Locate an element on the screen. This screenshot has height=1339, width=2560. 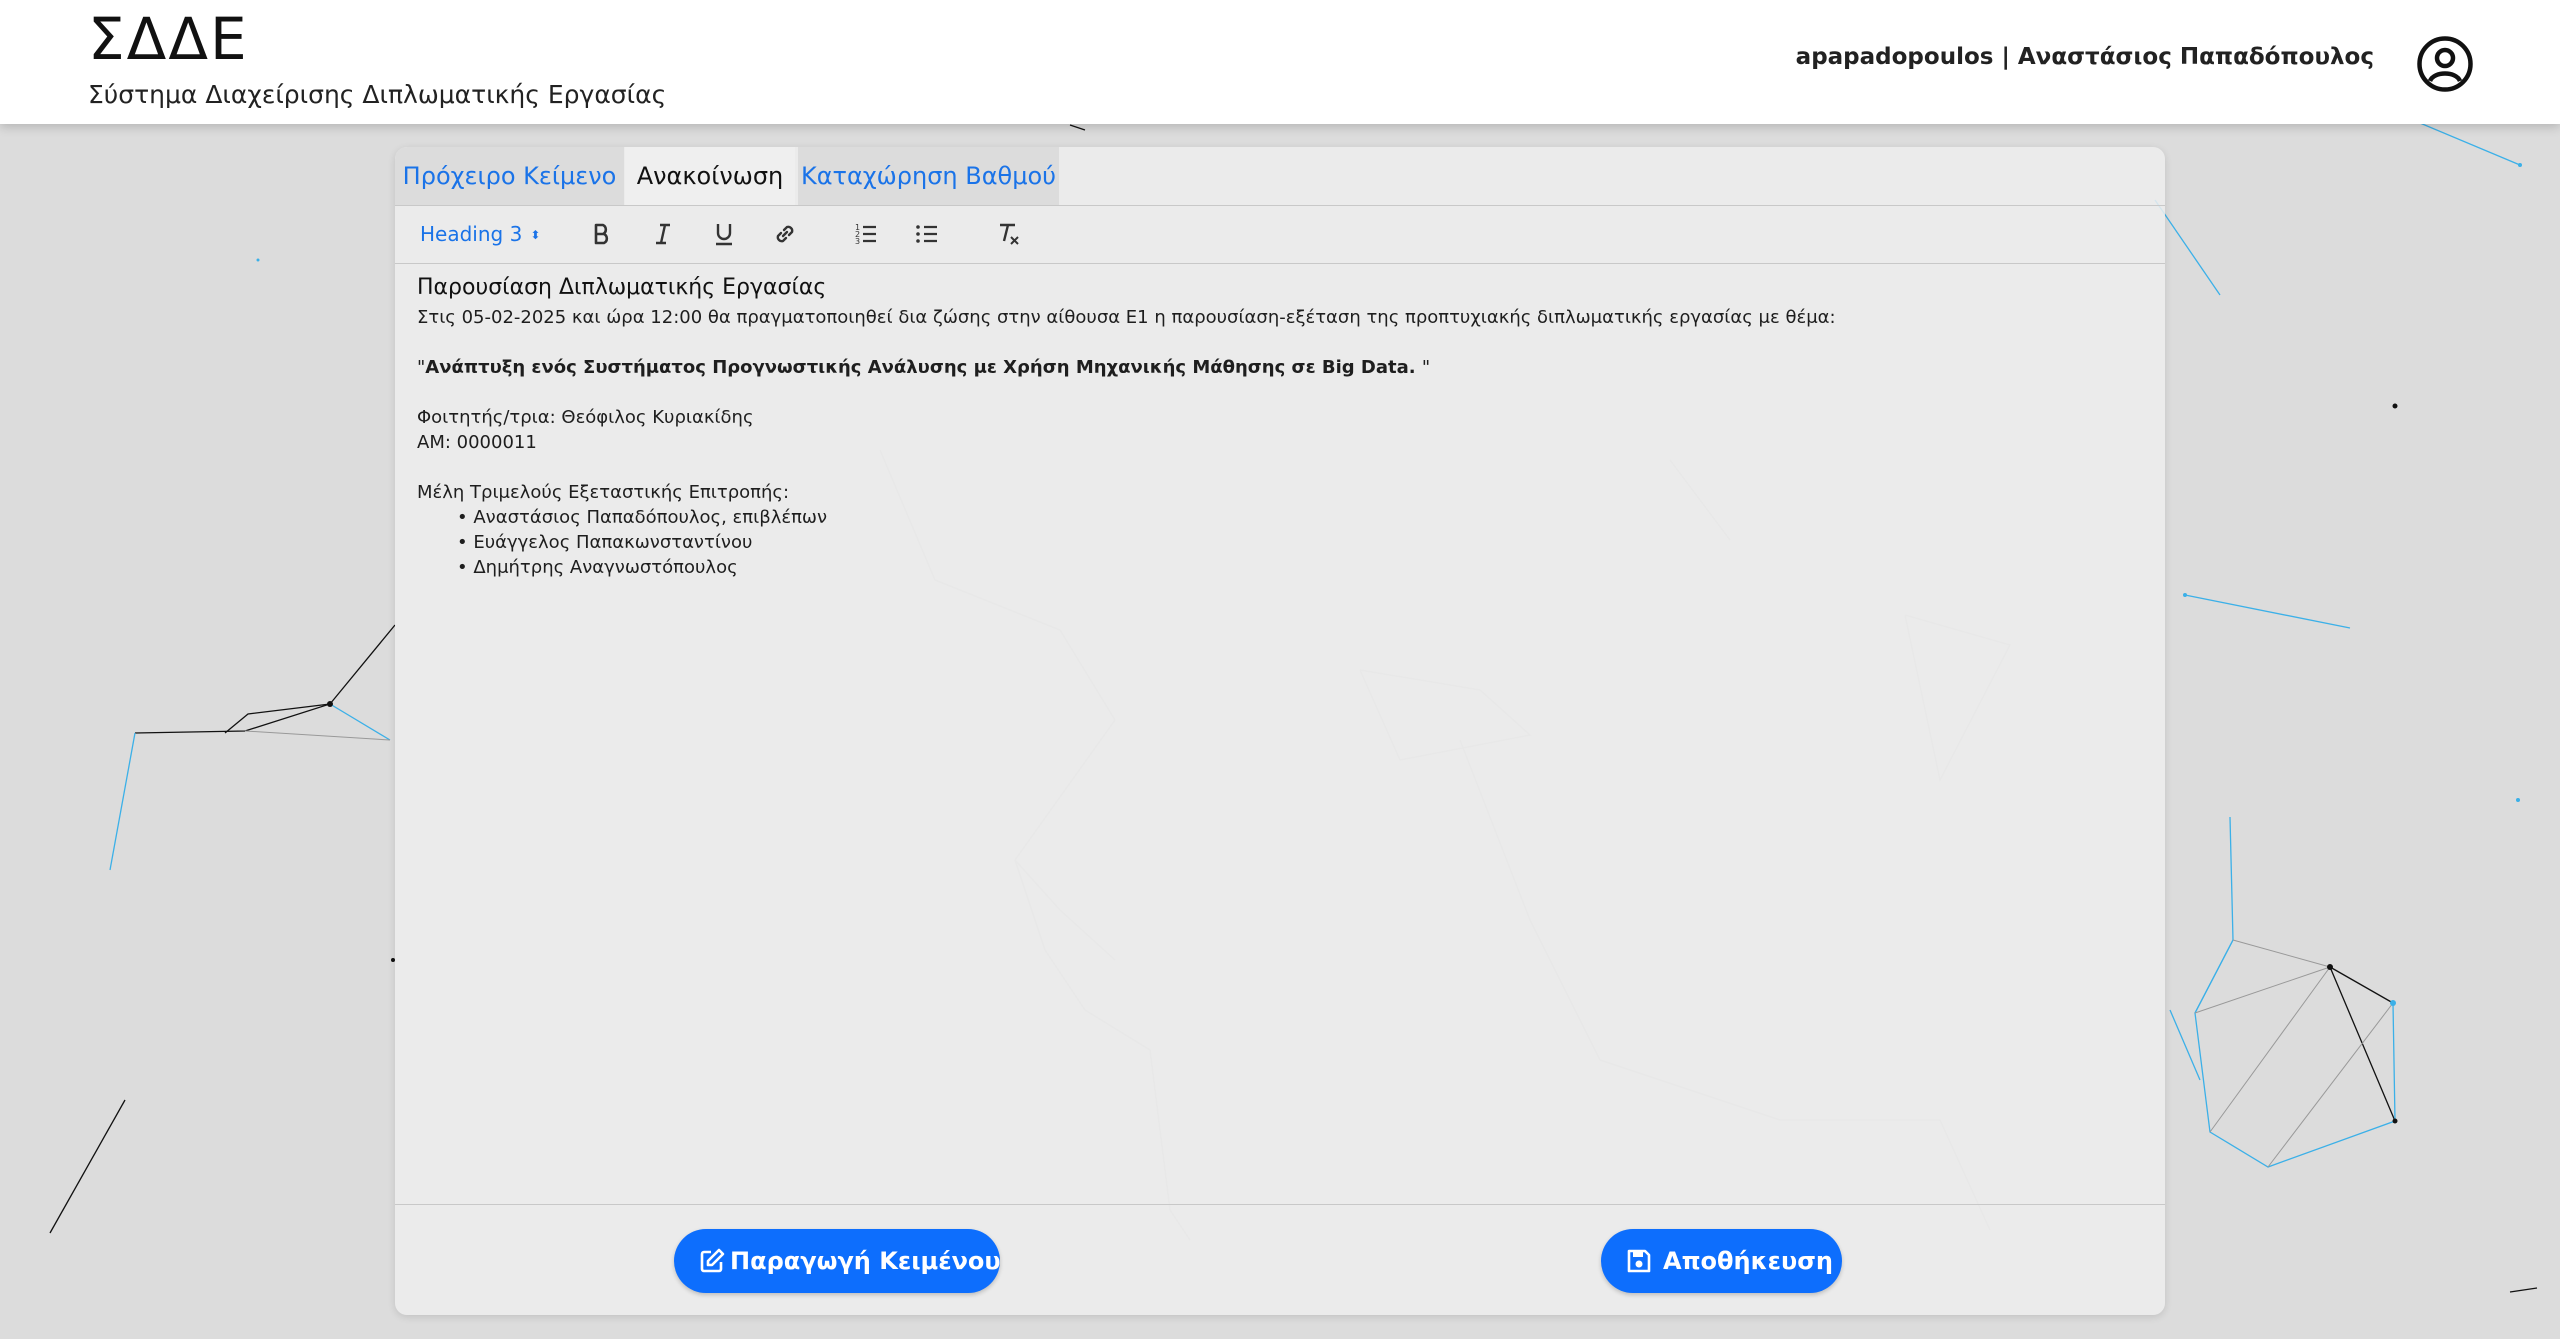
underline-icon is located at coordinates (724, 234).